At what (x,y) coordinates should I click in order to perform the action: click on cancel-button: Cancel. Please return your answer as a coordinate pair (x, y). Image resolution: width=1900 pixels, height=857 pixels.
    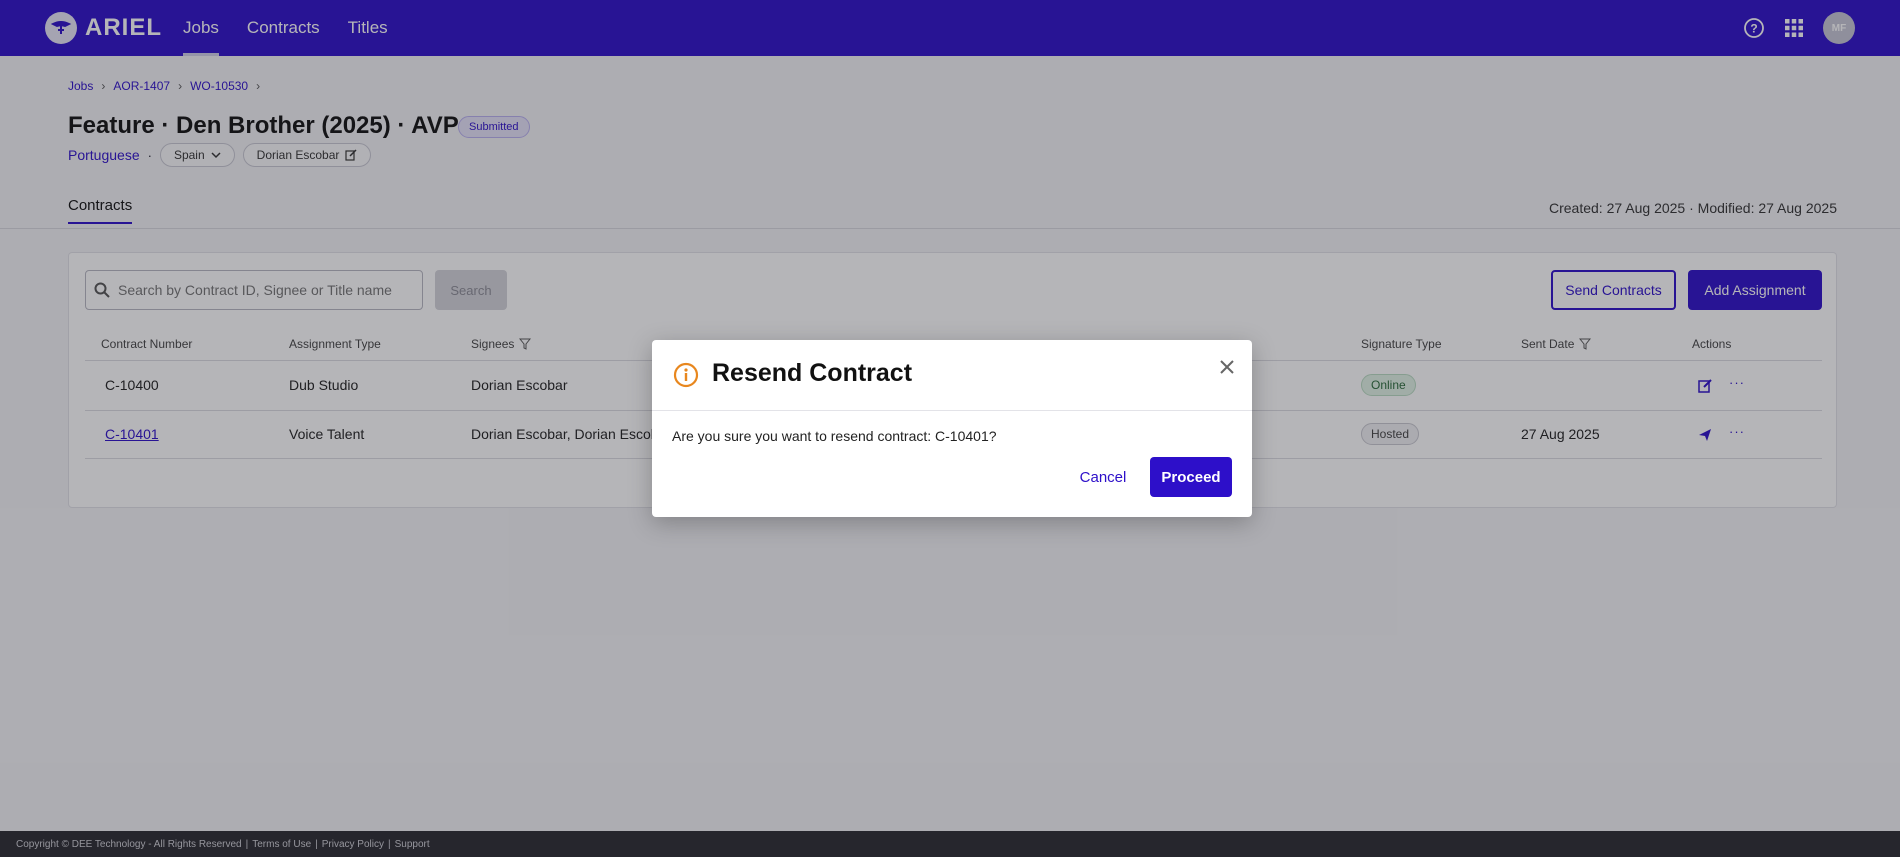
    Looking at the image, I should click on (1103, 477).